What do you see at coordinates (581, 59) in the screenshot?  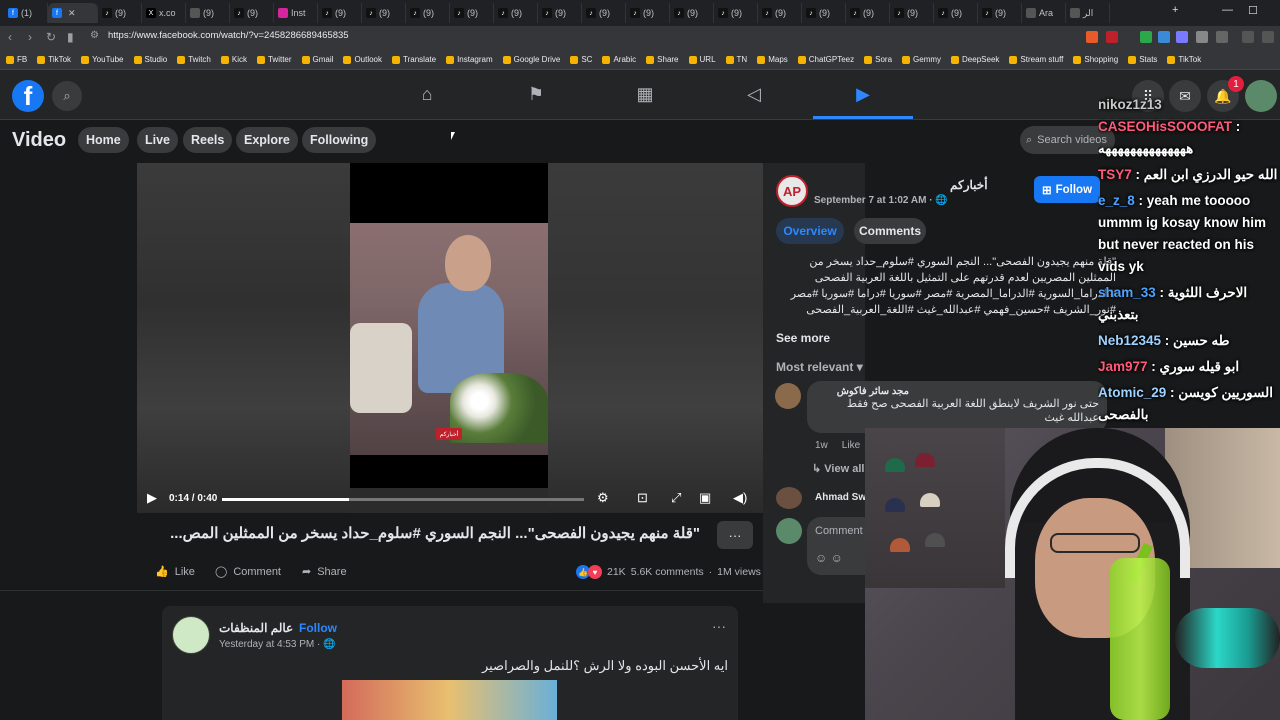 I see `bookmark-item: SC` at bounding box center [581, 59].